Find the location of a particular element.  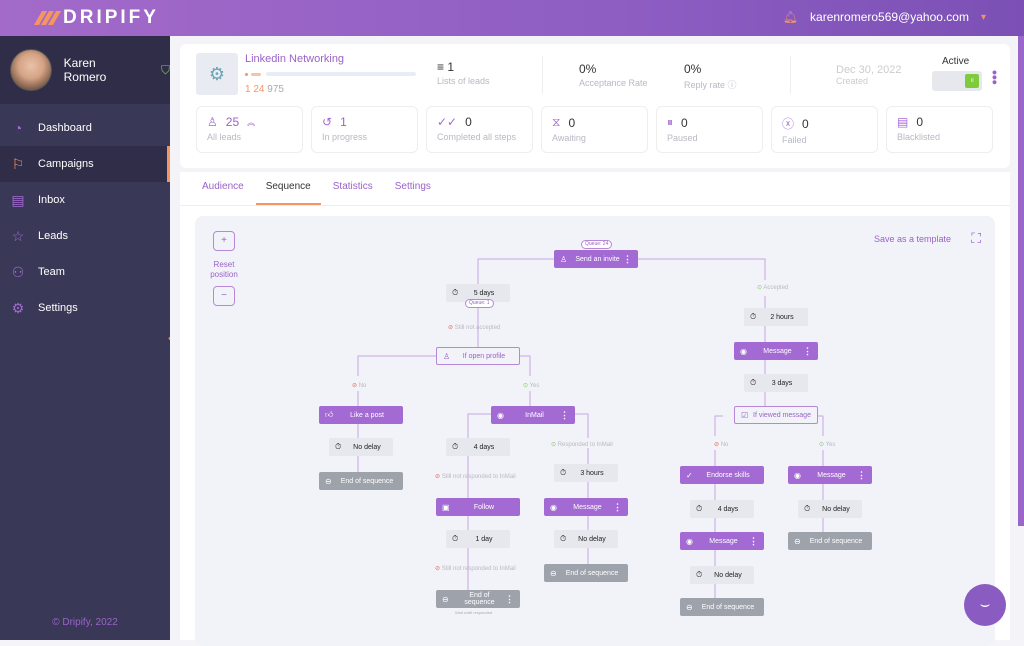

logo: DRIPIFY is located at coordinates (96, 18).